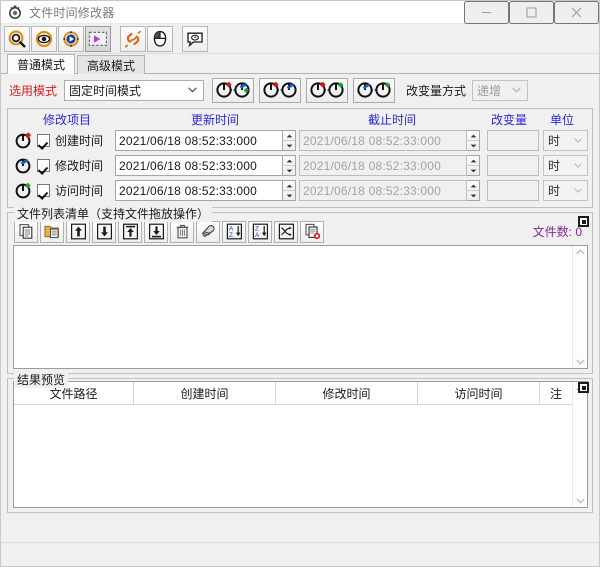 The image size is (600, 567). I want to click on unit-value-access: 时, so click(554, 191).